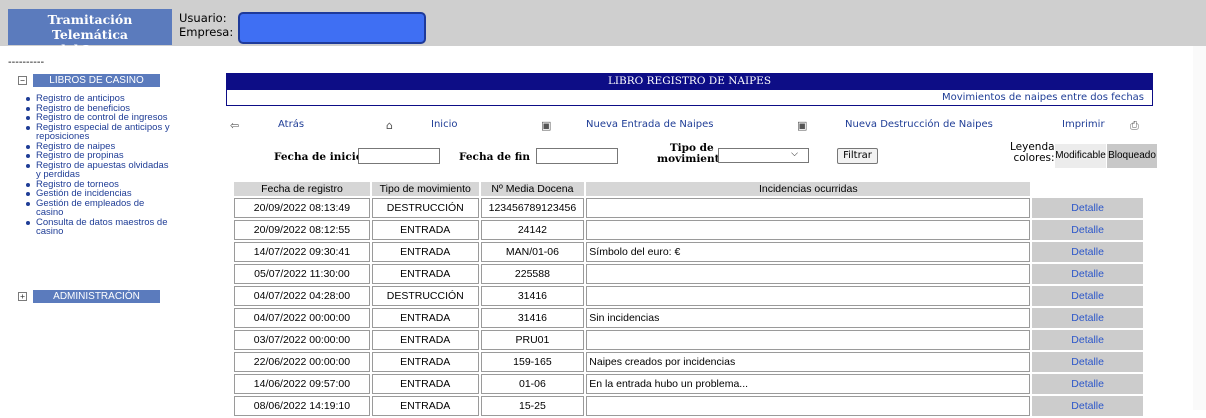 The image size is (1206, 418). Describe the element at coordinates (100, 208) in the screenshot. I see `sidebar-item-empleados: Gestión de empleados de casino` at that location.